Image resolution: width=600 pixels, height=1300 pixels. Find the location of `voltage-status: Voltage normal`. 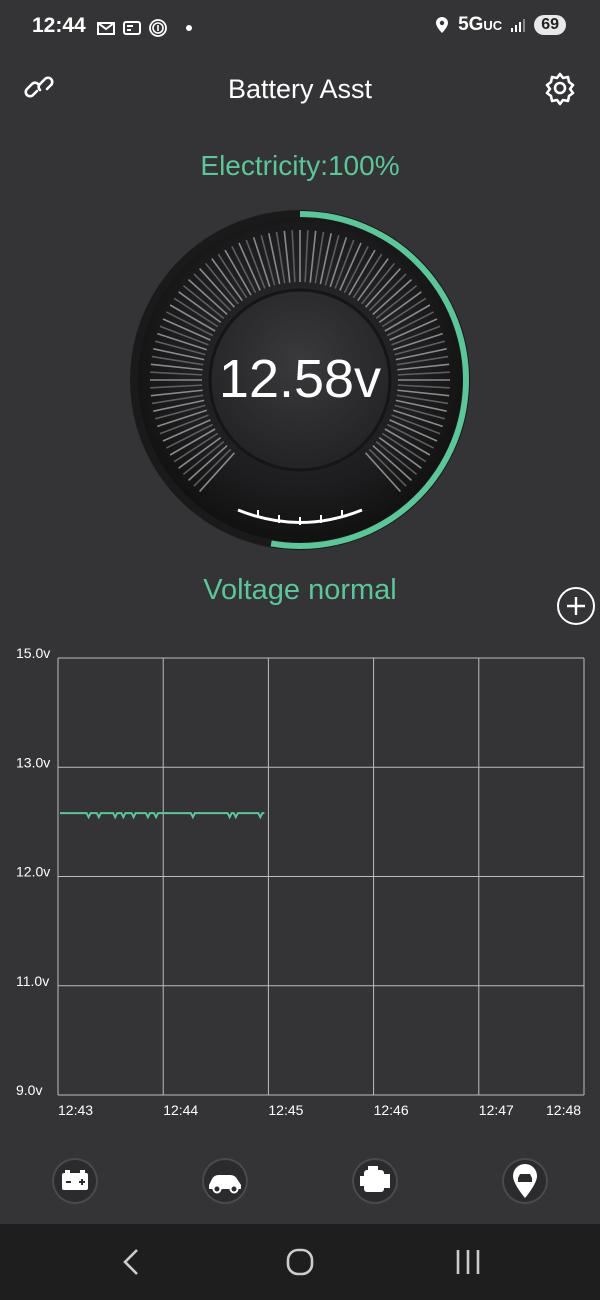

voltage-status: Voltage normal is located at coordinates (300, 590).